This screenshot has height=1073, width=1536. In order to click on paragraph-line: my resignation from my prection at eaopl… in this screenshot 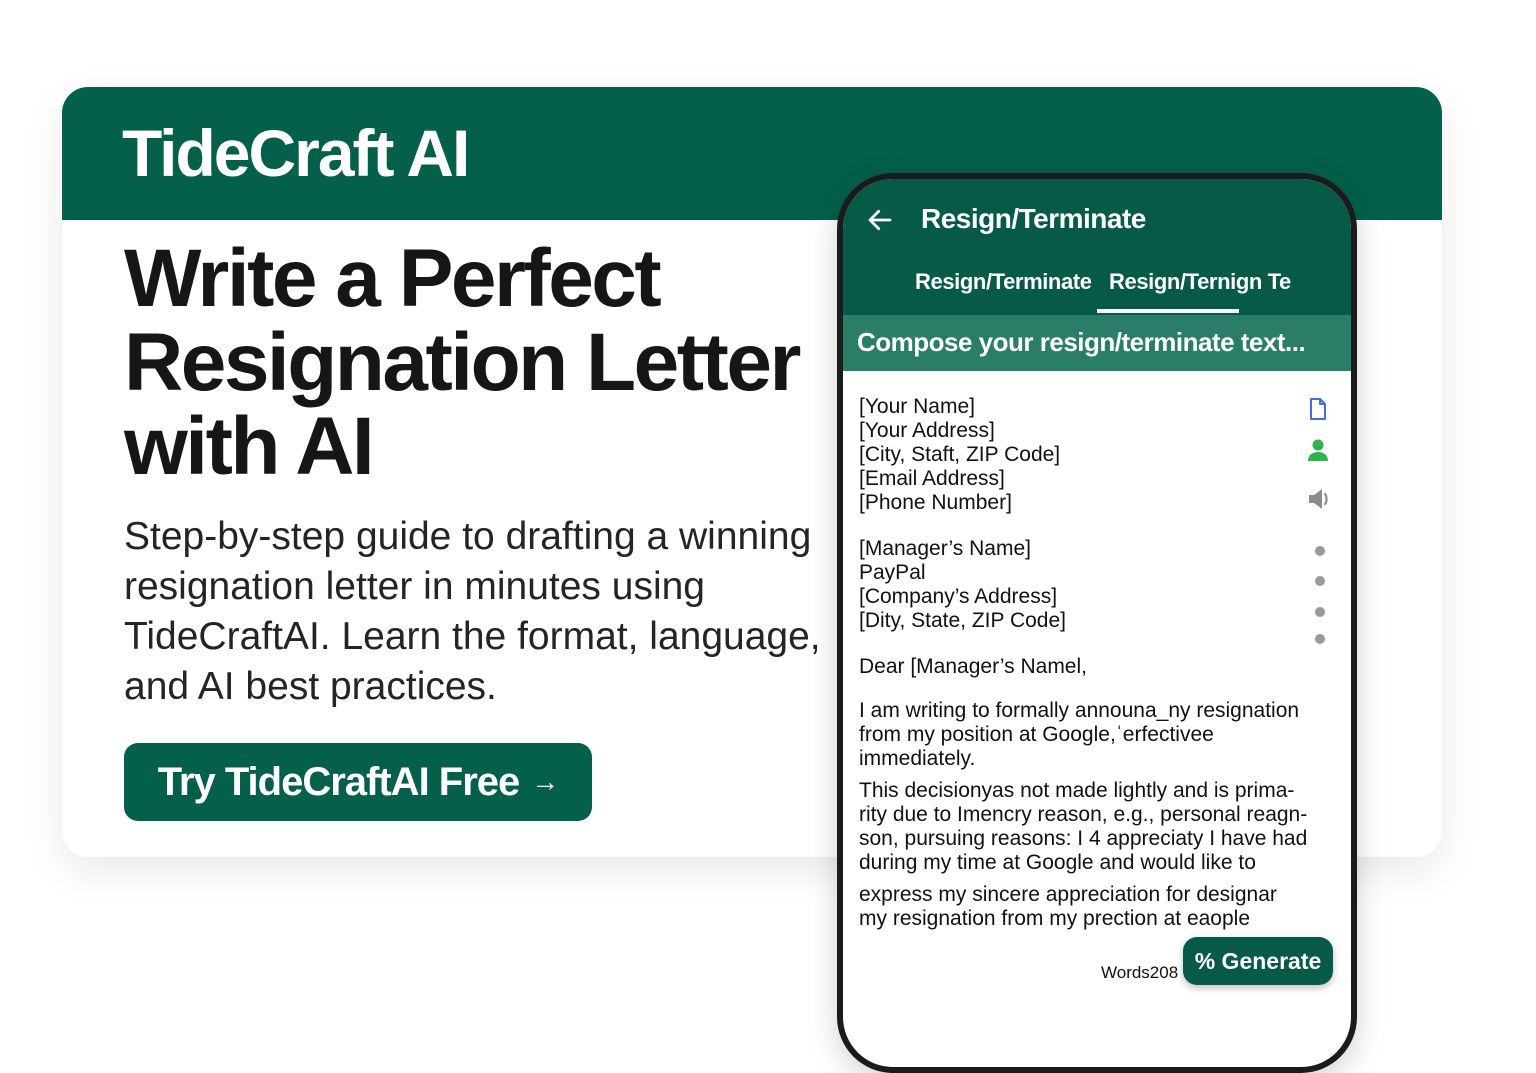, I will do `click(1055, 918)`.